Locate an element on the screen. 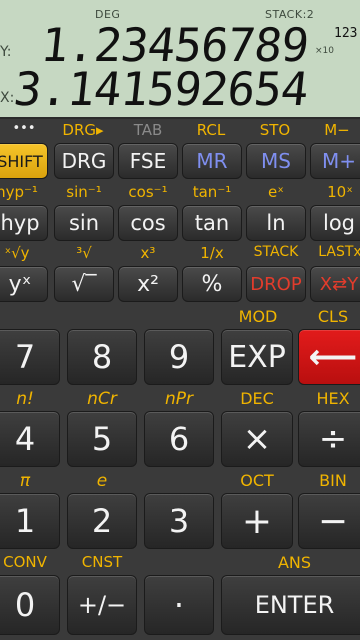 This screenshot has width=360, height=640. digit-8-button: 8 is located at coordinates (102, 357).